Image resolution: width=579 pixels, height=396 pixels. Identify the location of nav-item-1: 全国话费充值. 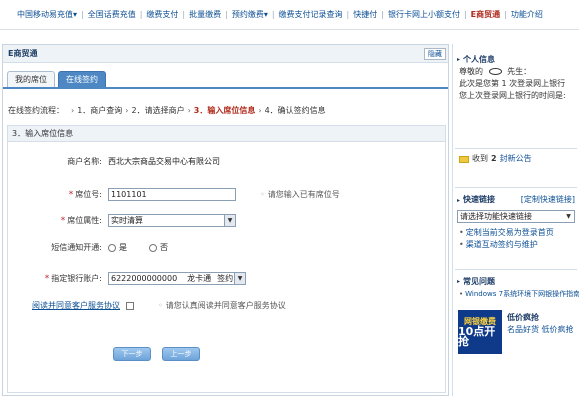
(112, 14).